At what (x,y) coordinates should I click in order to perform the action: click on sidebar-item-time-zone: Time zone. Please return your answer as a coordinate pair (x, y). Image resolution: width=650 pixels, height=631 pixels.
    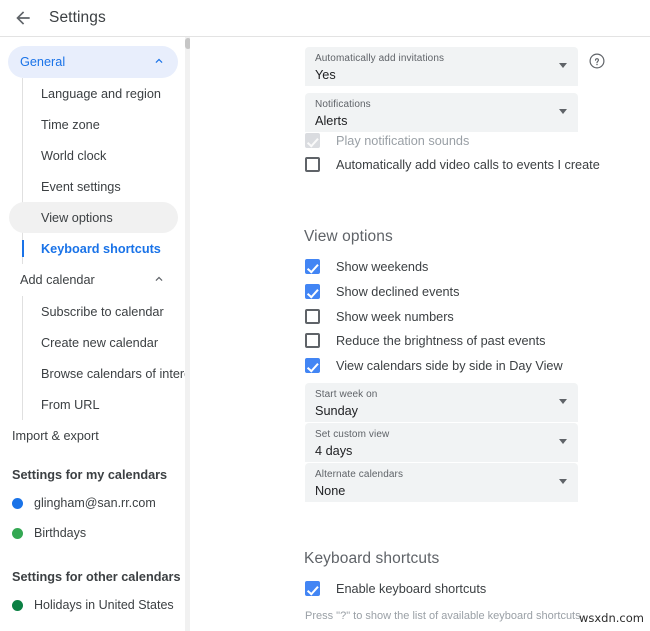
    Looking at the image, I should click on (100, 124).